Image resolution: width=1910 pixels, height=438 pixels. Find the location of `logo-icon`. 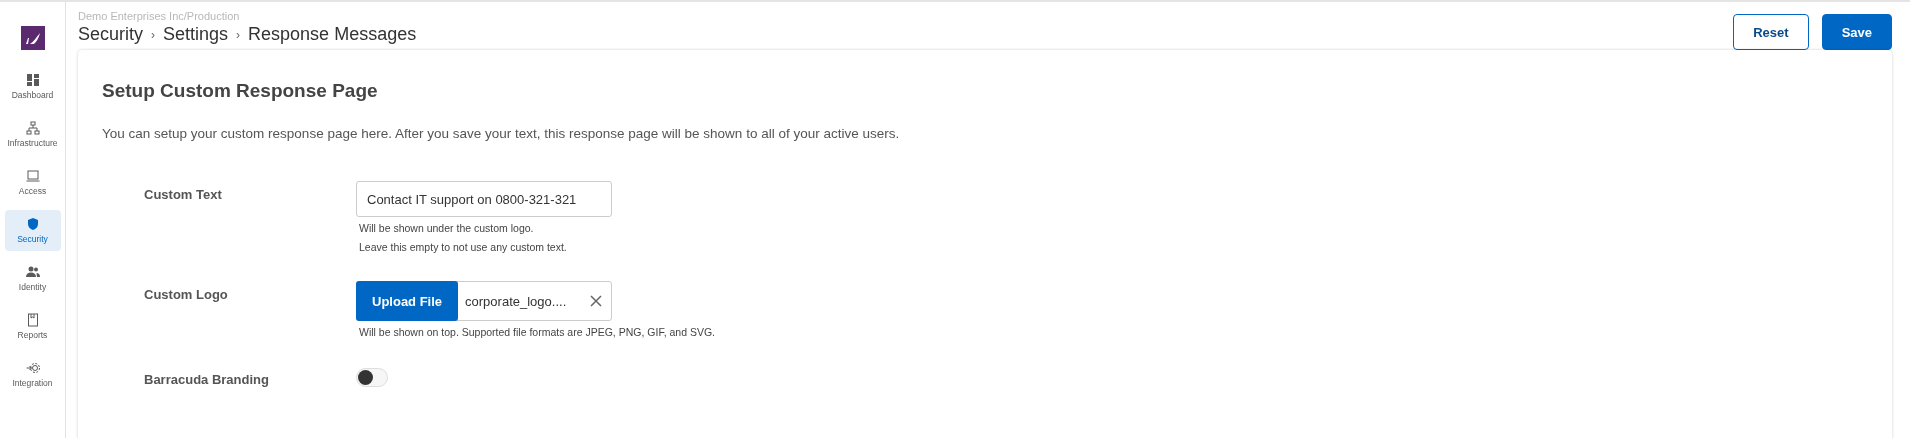

logo-icon is located at coordinates (32, 38).